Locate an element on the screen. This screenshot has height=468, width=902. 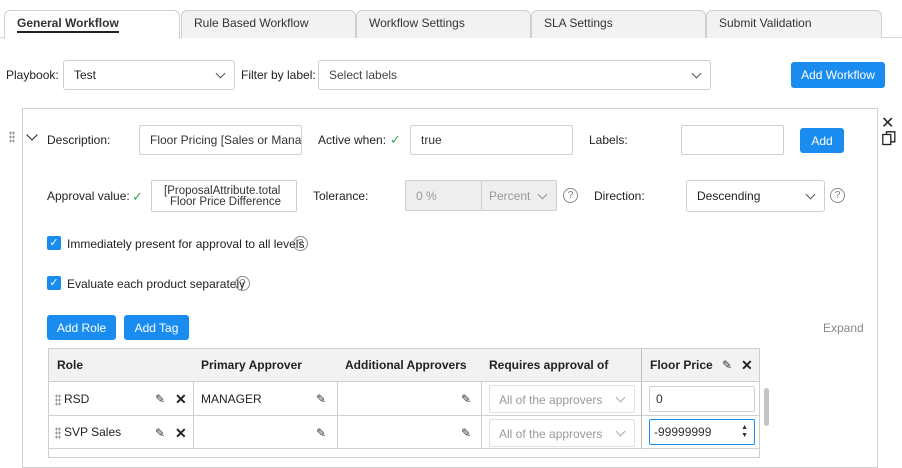
number-stepper-icon: ▲ ▼ is located at coordinates (744, 432).